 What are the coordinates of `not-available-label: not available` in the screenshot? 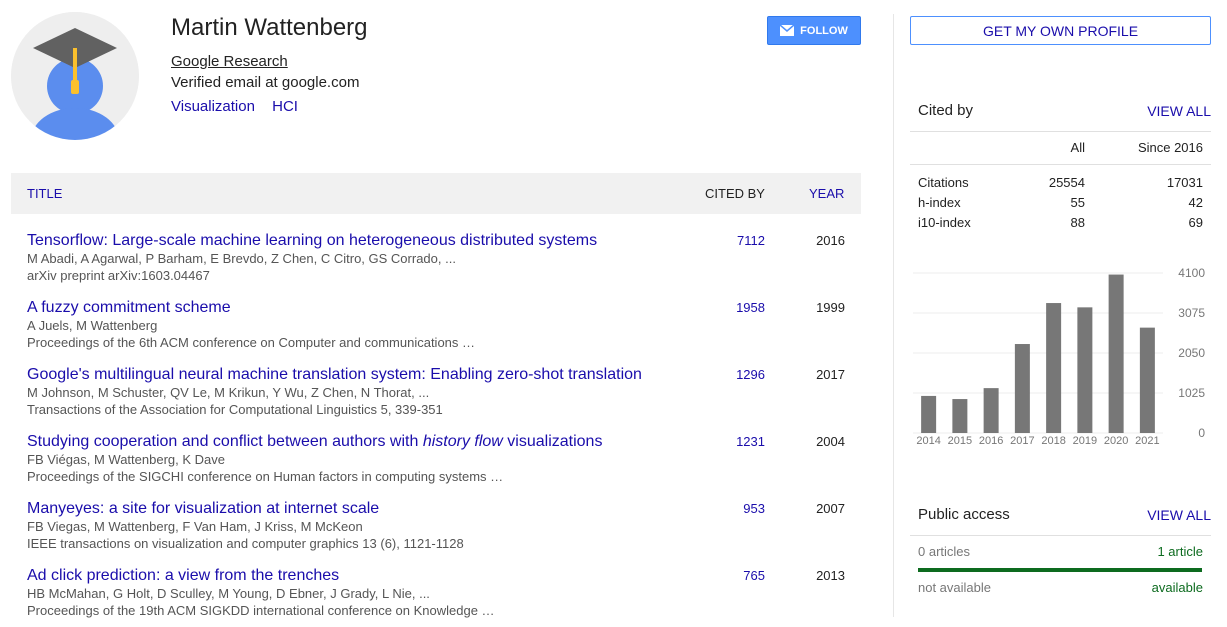 It's located at (954, 587).